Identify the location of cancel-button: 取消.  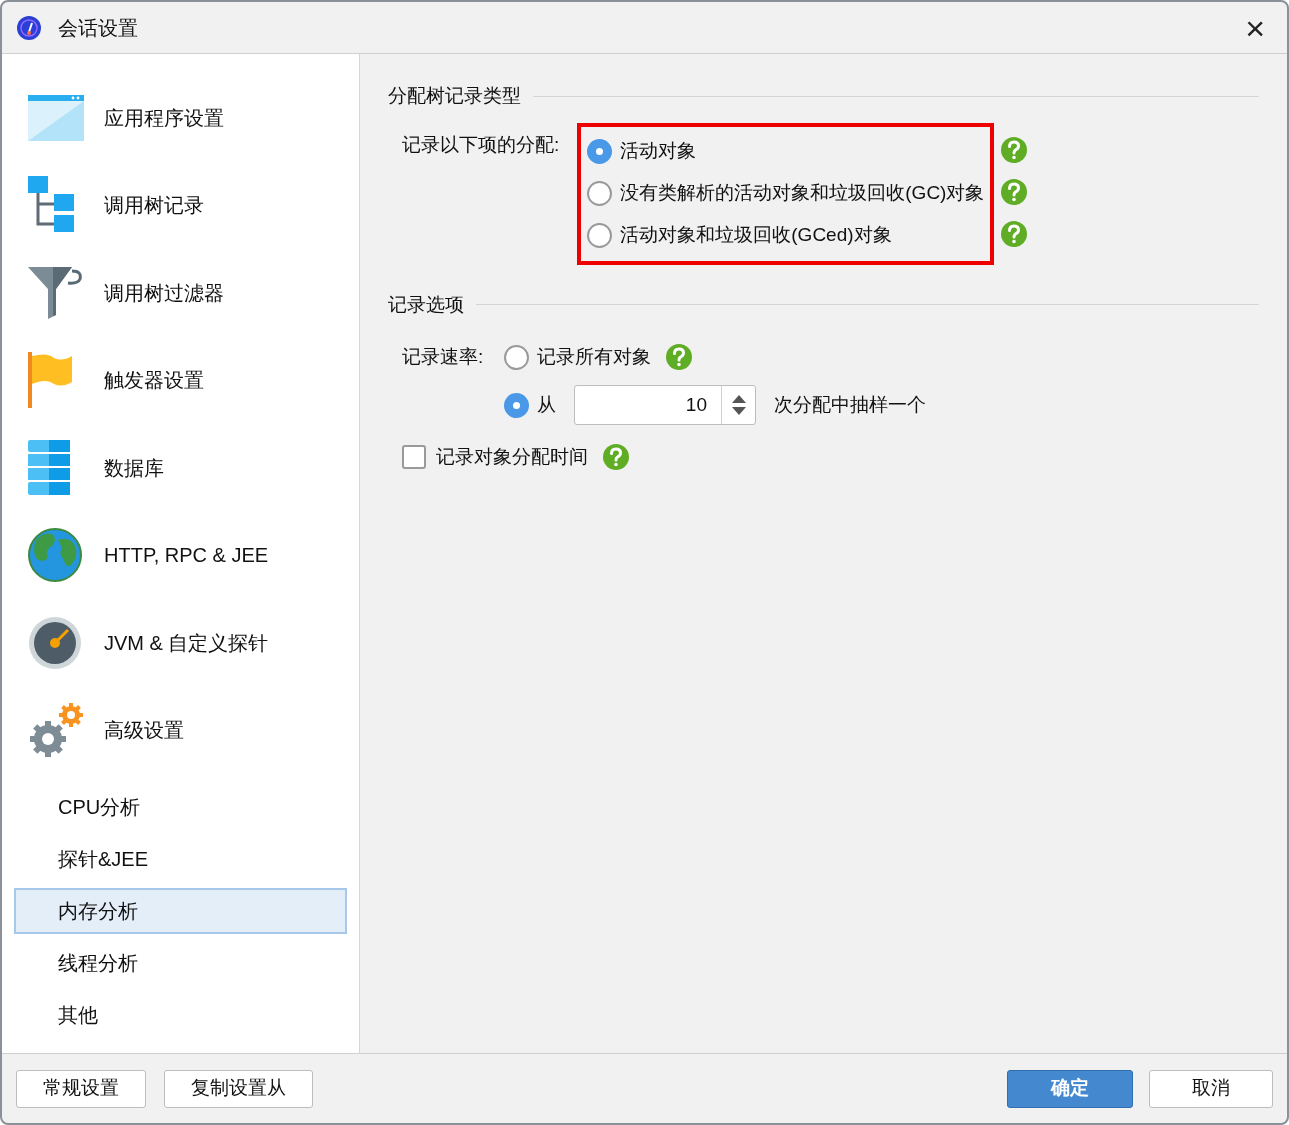
(1211, 1088).